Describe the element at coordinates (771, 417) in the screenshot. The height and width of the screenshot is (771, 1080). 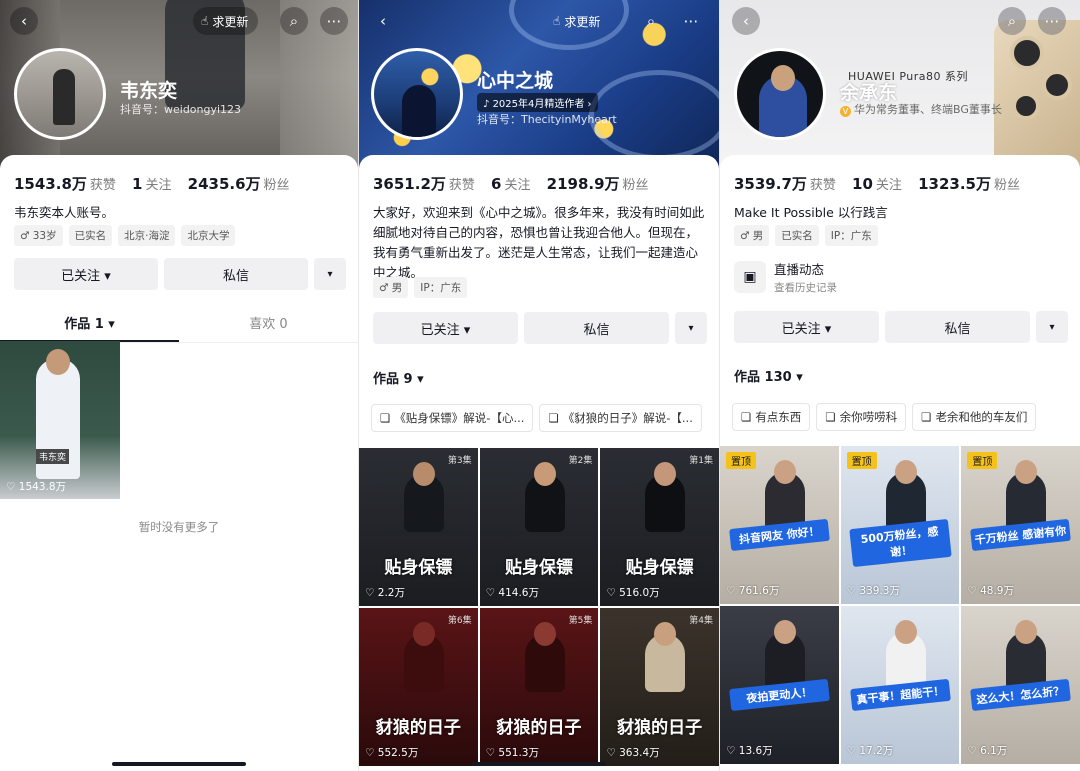
I see `collection-chip: ❏ 有点东西` at that location.